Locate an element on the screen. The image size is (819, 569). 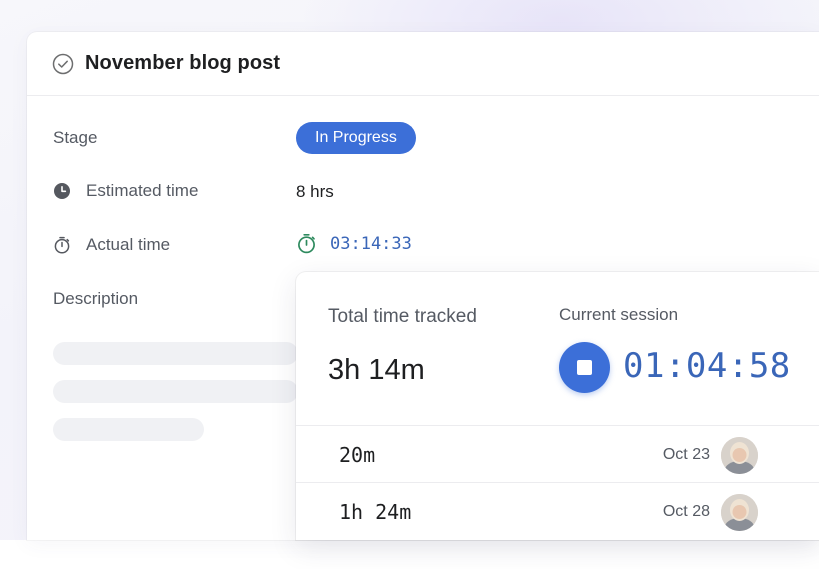
actual-time-value: 03:14:33 is located at coordinates (371, 243).